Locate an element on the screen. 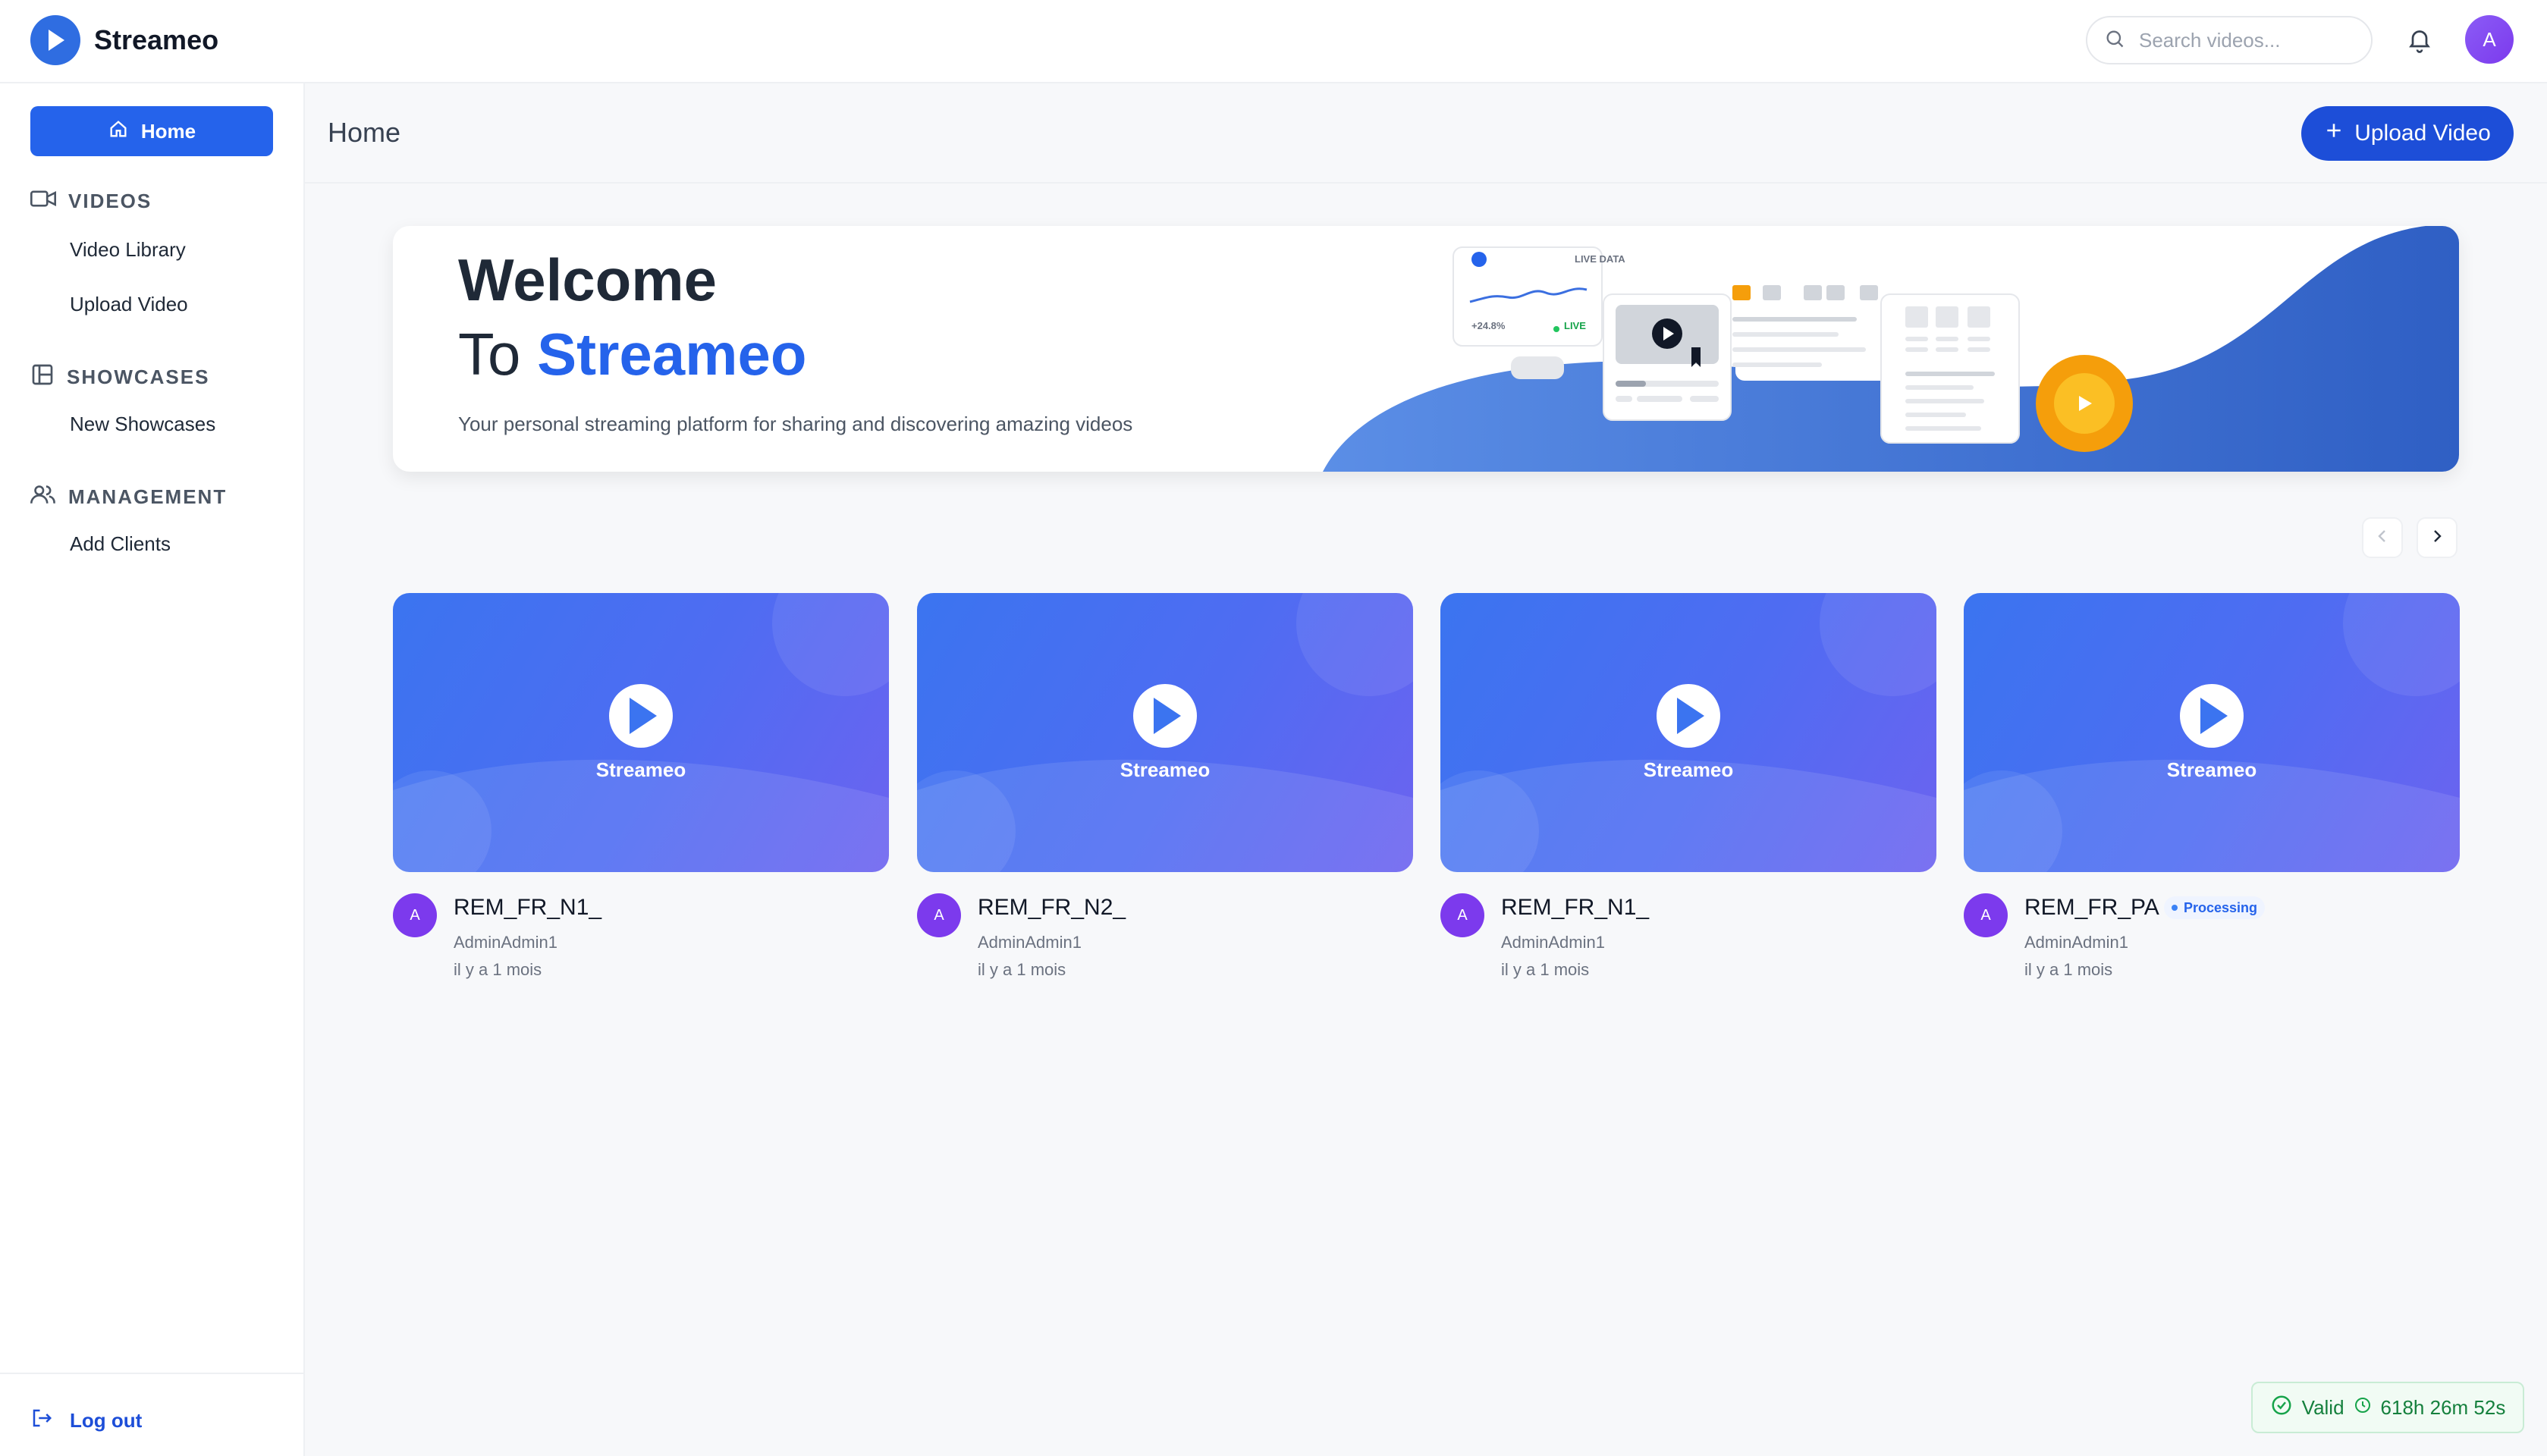  chevron-left-icon is located at coordinates (2382, 538).